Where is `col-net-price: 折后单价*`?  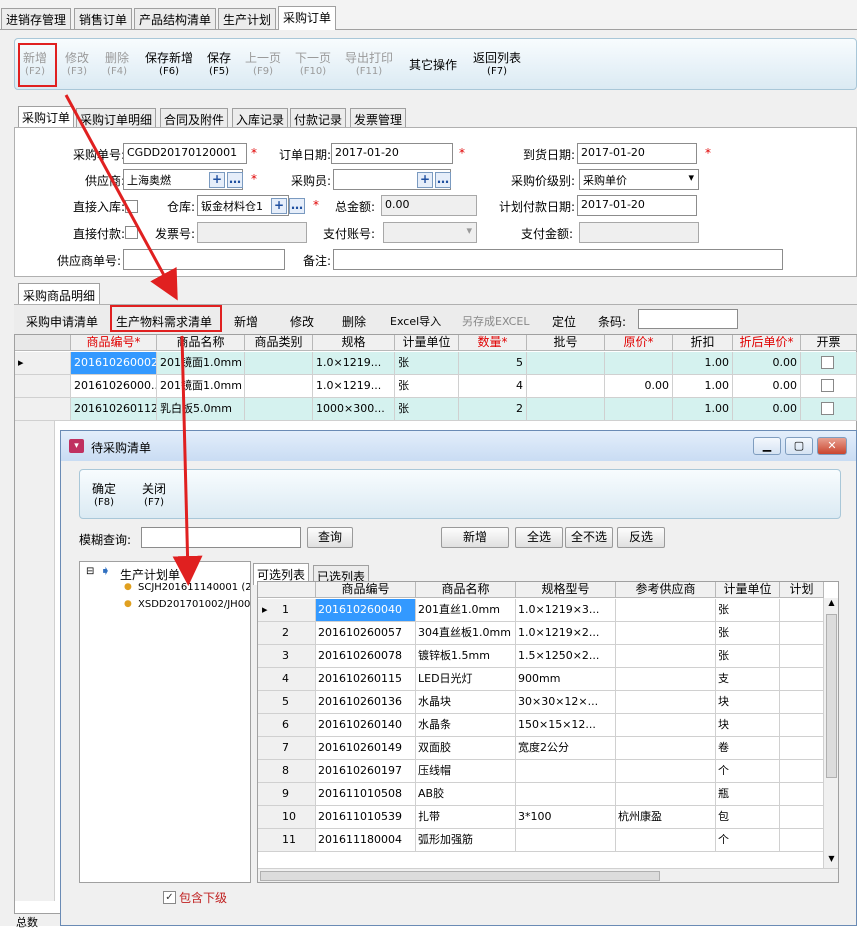 col-net-price: 折后单价* is located at coordinates (767, 343).